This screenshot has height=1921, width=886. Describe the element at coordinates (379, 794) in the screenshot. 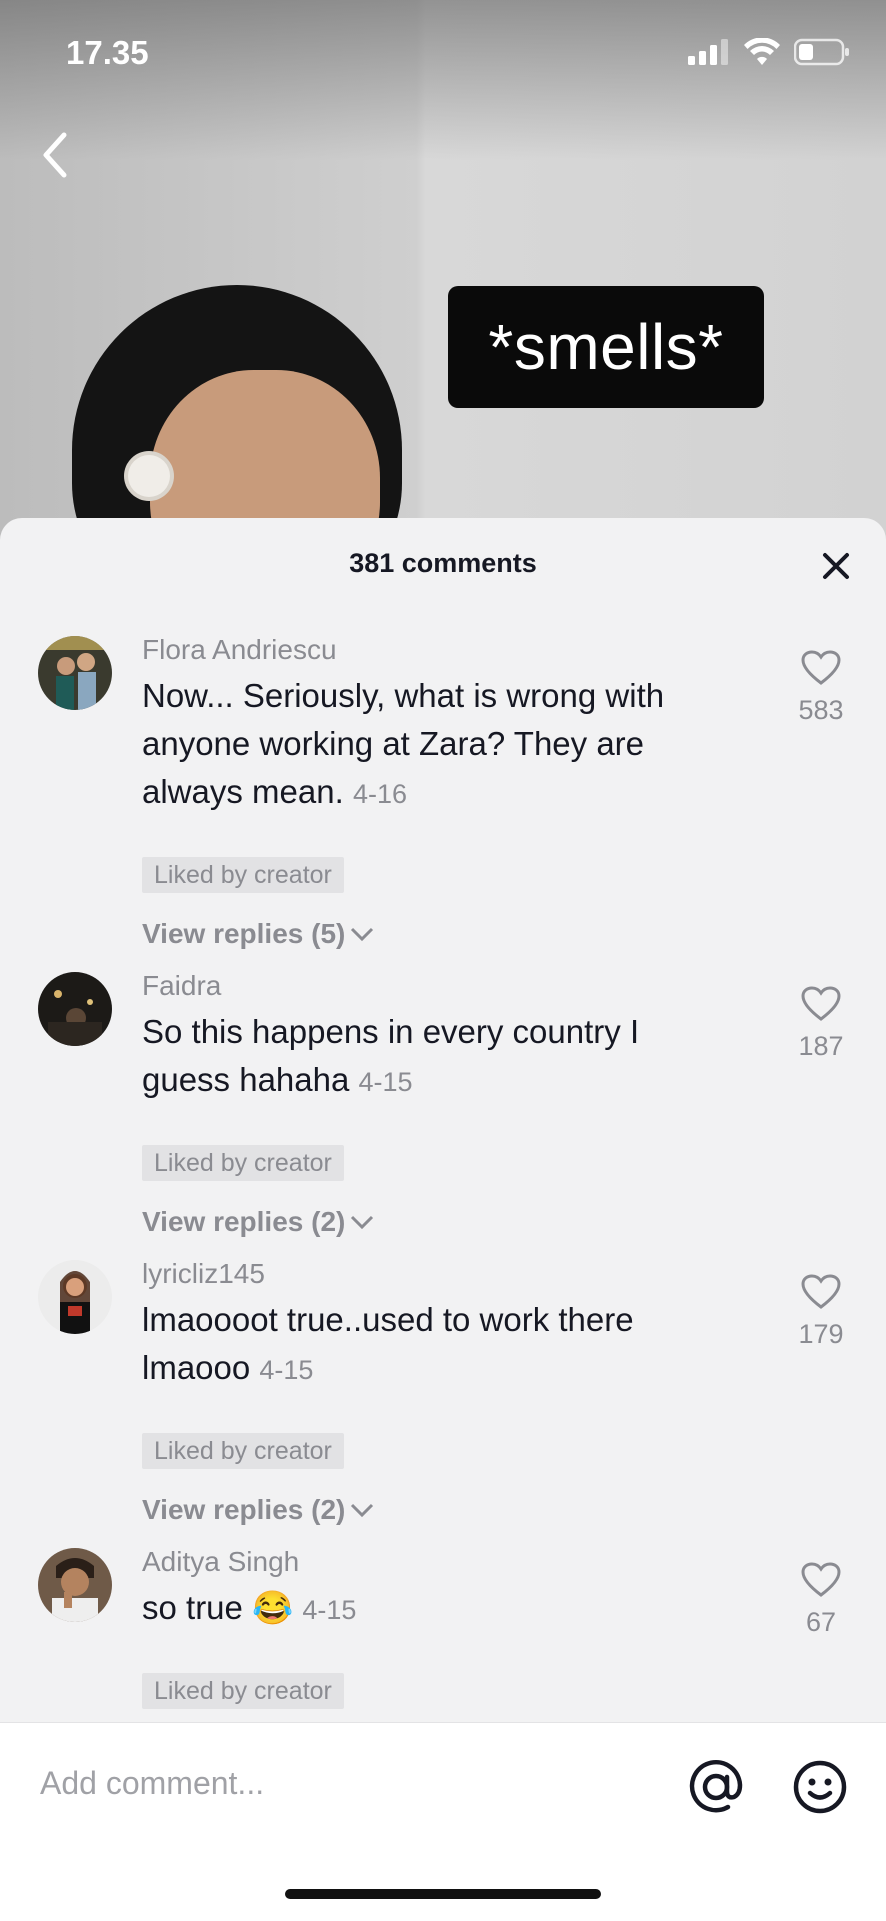

I see `comment-date: 4-16` at that location.